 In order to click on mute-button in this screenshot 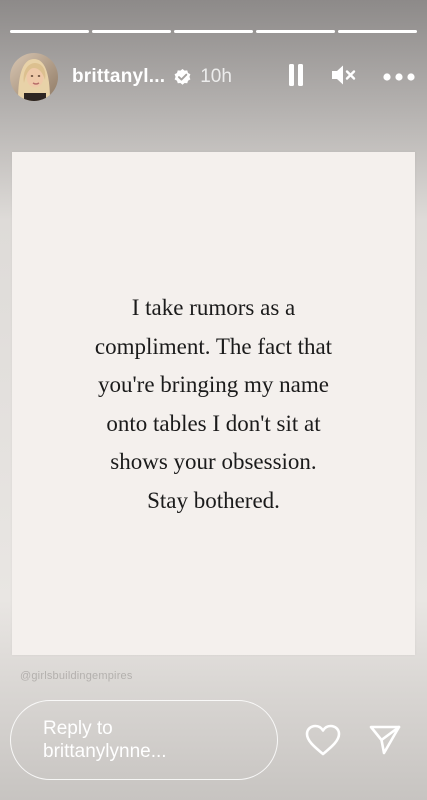, I will do `click(344, 77)`.